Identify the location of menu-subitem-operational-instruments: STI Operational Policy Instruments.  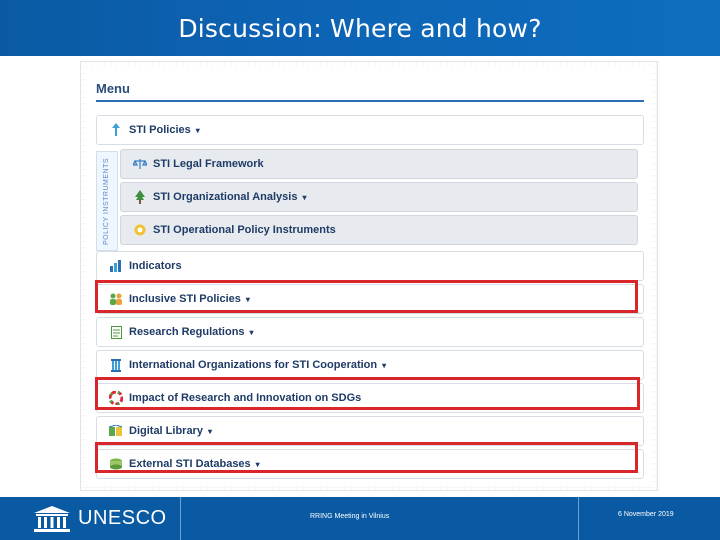
(379, 230).